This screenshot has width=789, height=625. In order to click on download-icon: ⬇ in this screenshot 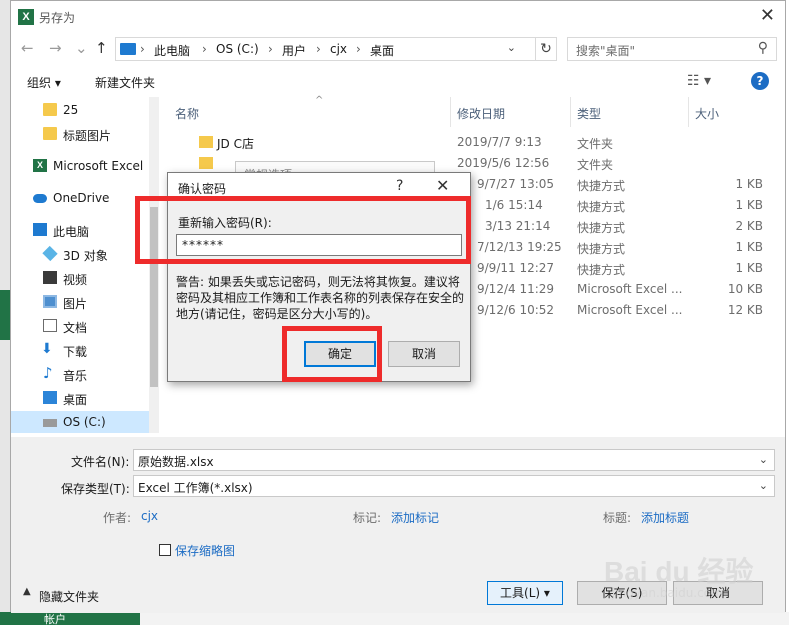, I will do `click(47, 349)`.